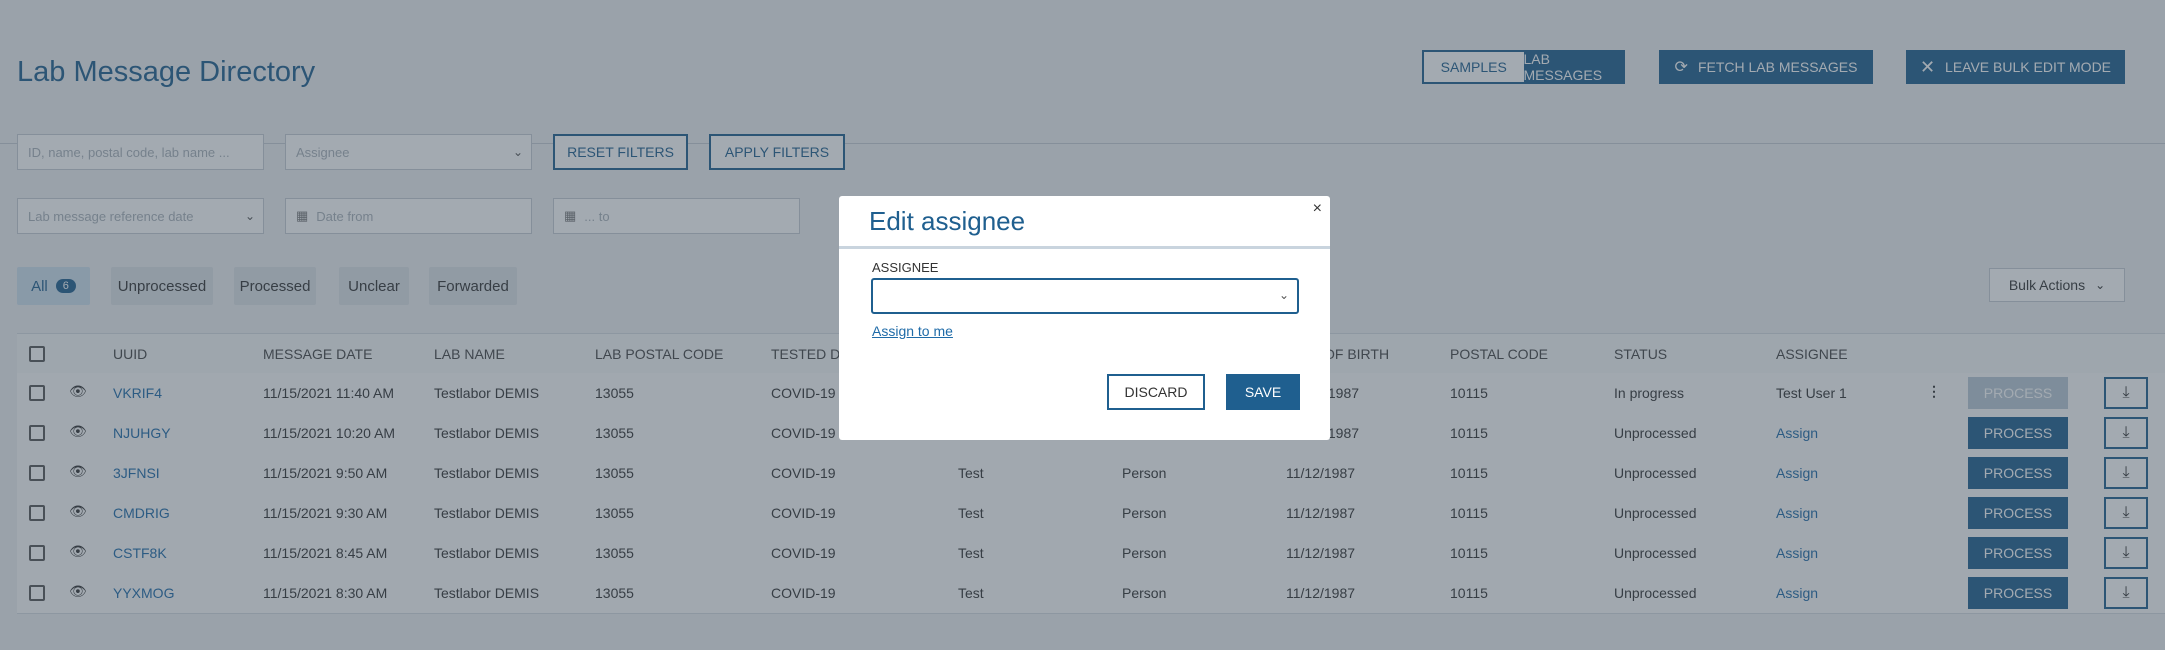 The width and height of the screenshot is (2165, 650). Describe the element at coordinates (947, 221) in the screenshot. I see `dialog-title: Edit assignee` at that location.